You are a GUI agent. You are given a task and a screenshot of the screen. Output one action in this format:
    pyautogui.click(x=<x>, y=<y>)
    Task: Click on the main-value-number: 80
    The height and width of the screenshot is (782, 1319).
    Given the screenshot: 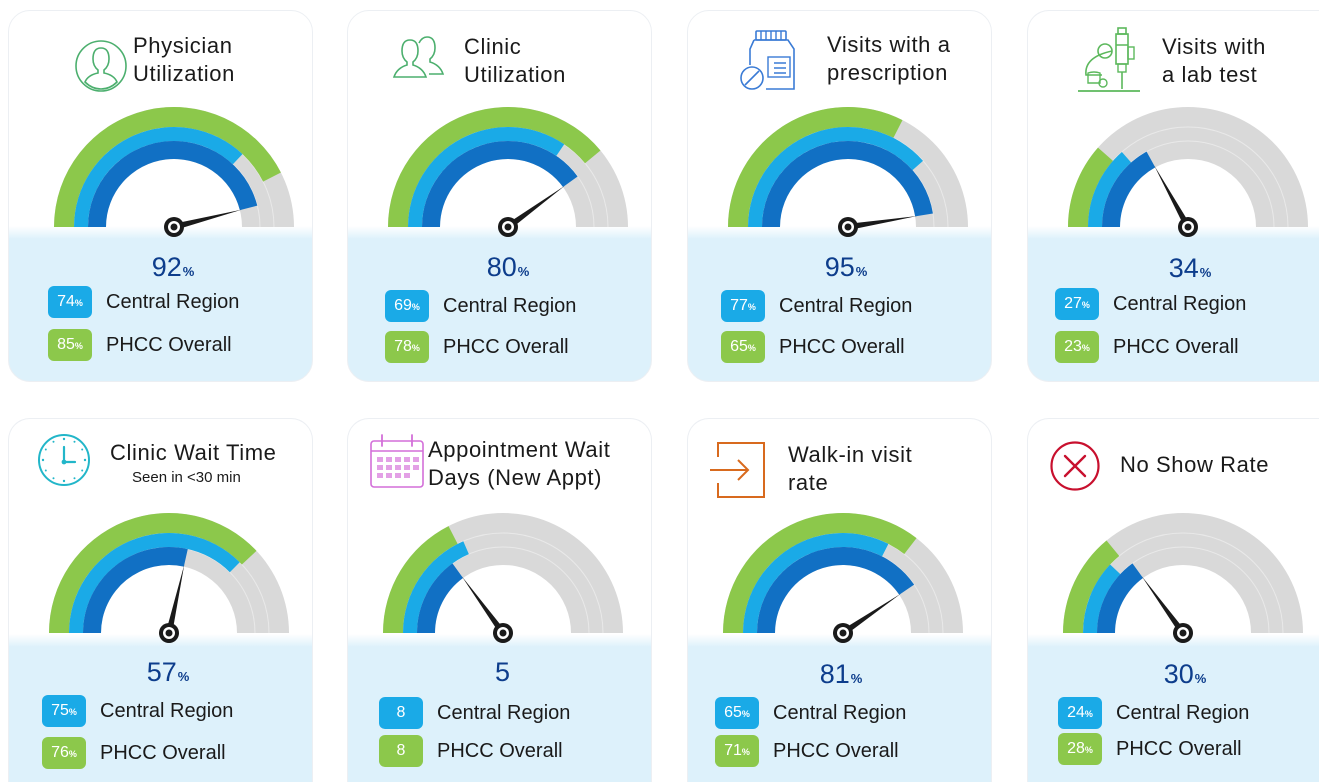 What is the action you would take?
    pyautogui.click(x=501, y=267)
    